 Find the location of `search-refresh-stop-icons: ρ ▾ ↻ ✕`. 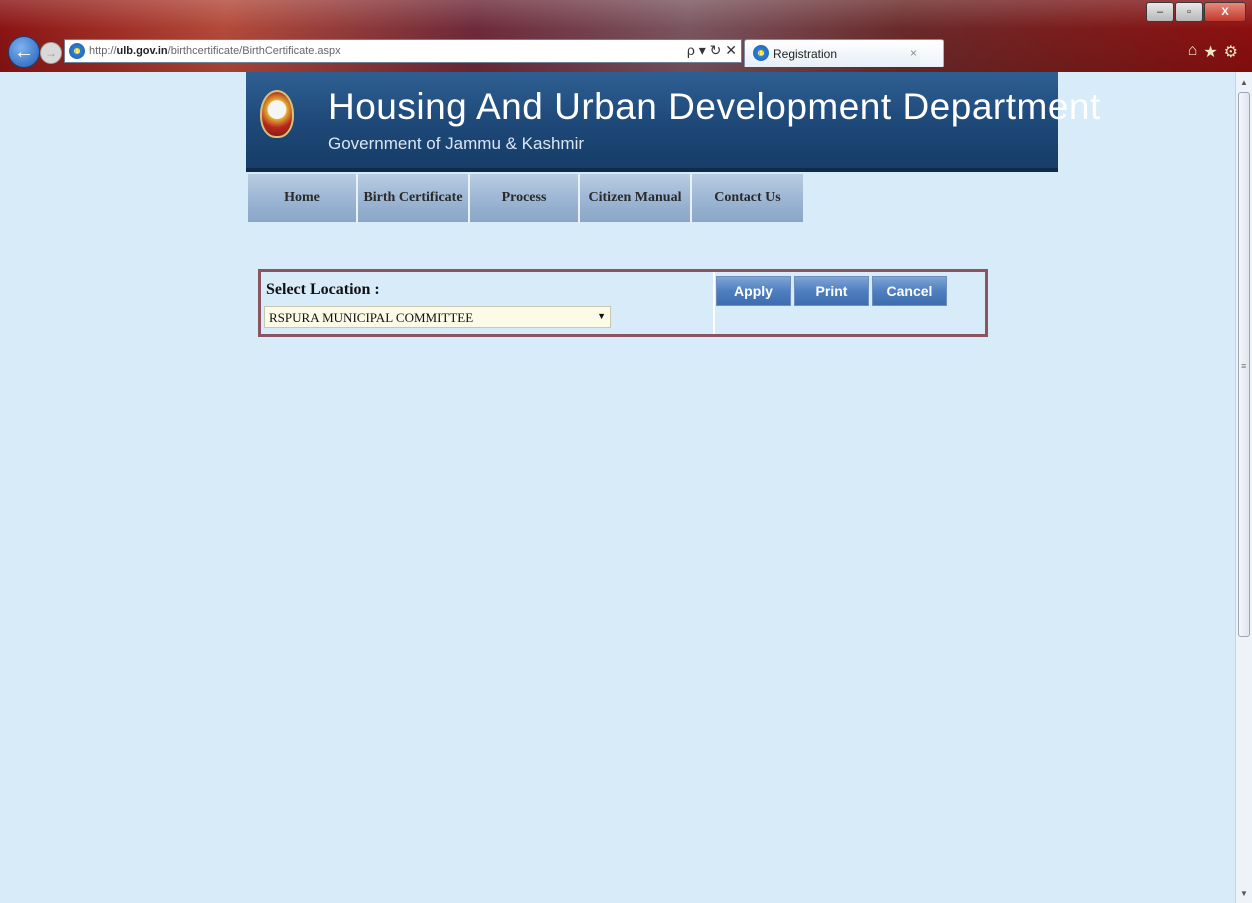

search-refresh-stop-icons: ρ ▾ ↻ ✕ is located at coordinates (712, 50).